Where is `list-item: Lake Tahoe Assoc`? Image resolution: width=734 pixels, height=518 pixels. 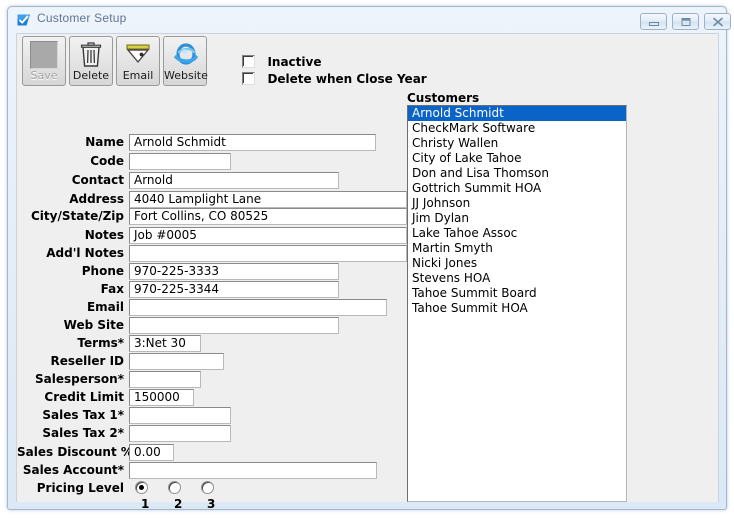 list-item: Lake Tahoe Assoc is located at coordinates (517, 233).